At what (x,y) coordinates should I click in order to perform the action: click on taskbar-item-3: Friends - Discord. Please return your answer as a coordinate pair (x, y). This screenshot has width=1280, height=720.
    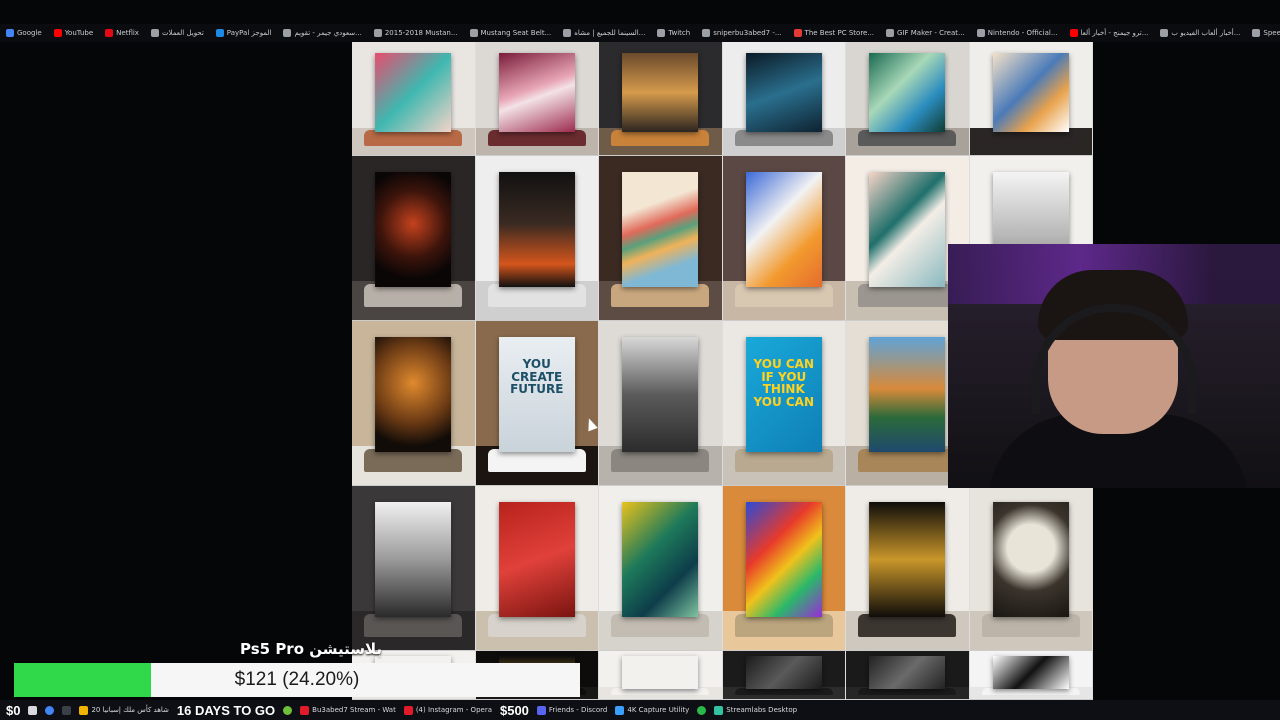
    Looking at the image, I should click on (572, 710).